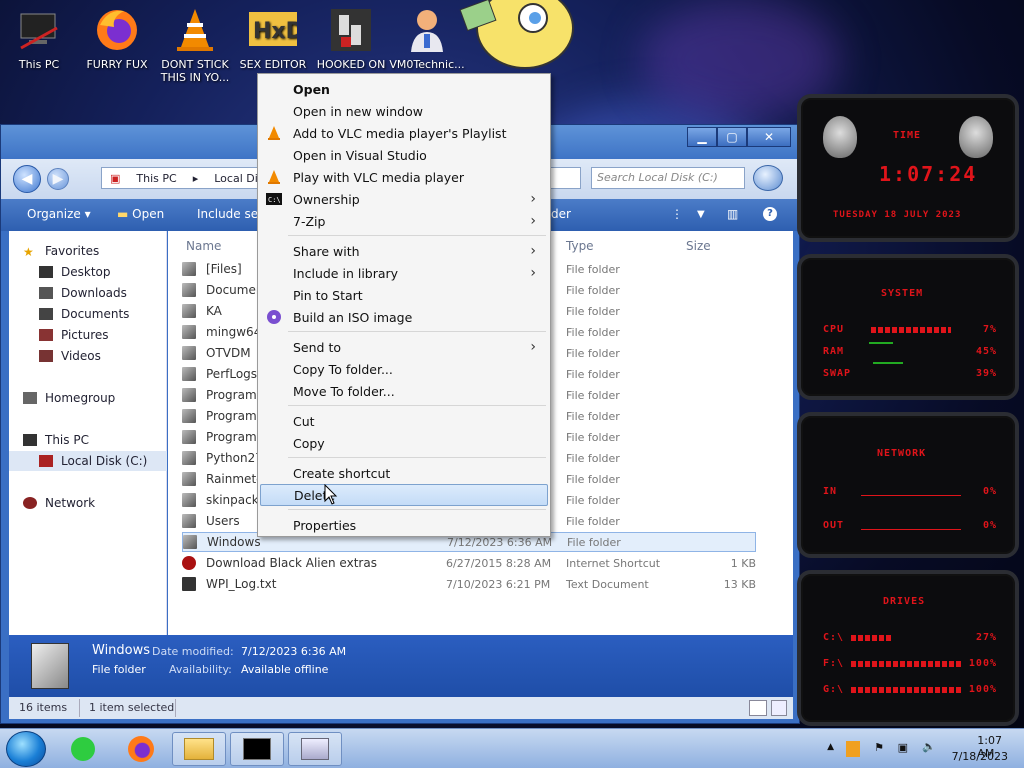  I want to click on submenu-arrow-icon: ›, so click(533, 199).